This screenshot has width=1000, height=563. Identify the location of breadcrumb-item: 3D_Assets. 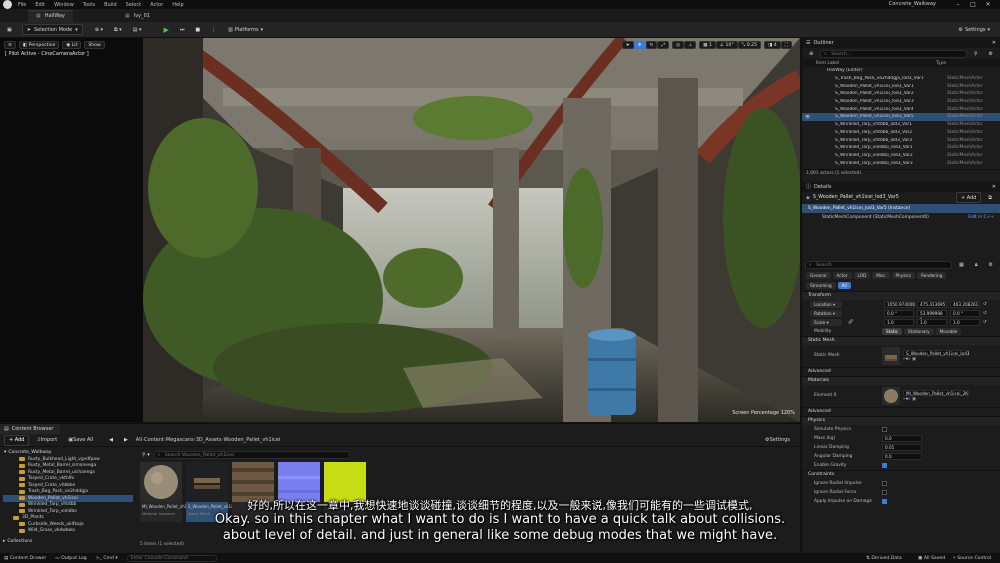
(209, 440).